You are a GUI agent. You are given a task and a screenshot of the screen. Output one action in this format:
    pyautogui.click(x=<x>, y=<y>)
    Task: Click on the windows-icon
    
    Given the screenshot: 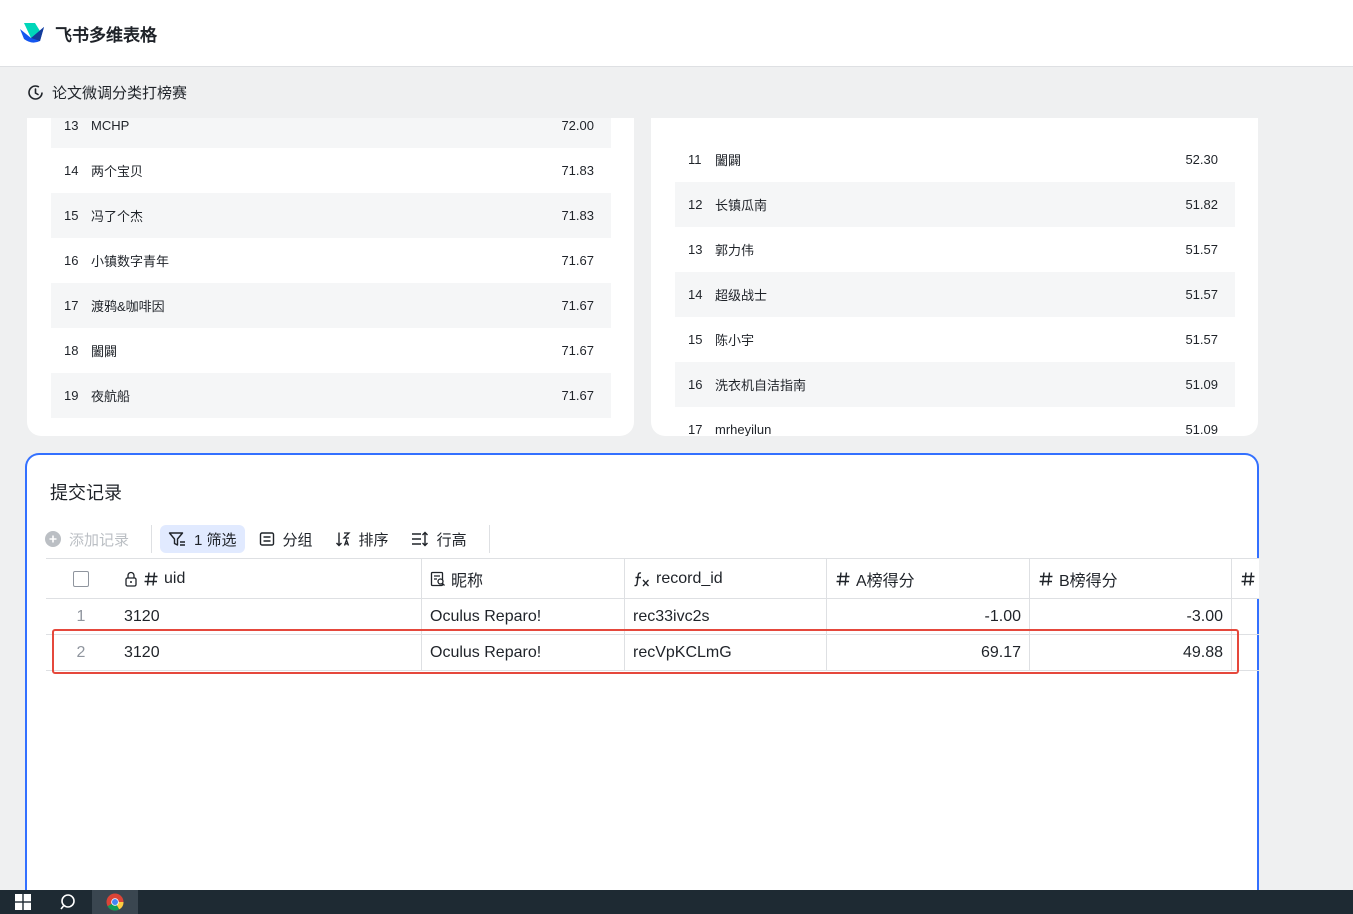 What is the action you would take?
    pyautogui.click(x=23, y=902)
    